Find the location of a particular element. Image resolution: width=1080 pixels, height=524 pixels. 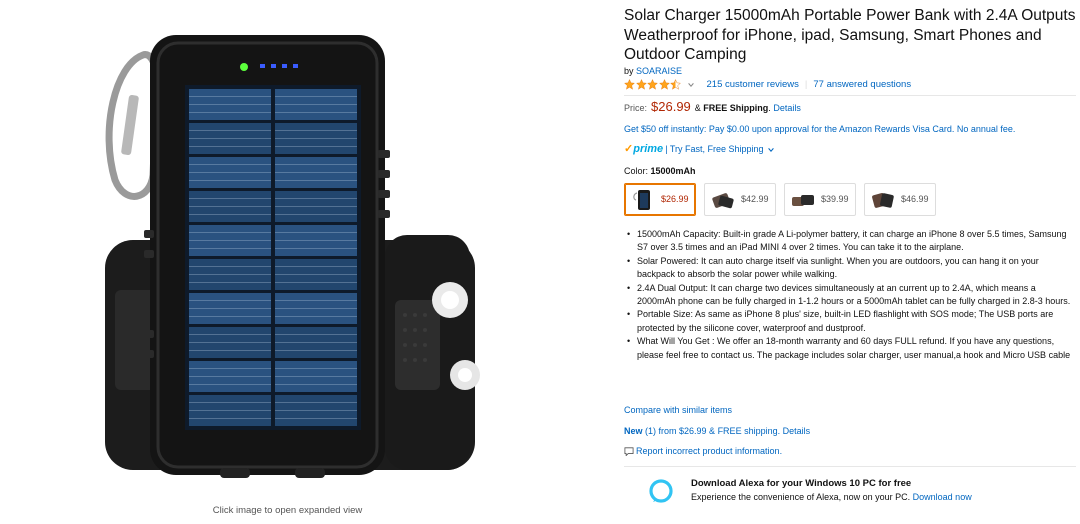

free-shipping-label: FREE Shipping is located at coordinates (736, 108).